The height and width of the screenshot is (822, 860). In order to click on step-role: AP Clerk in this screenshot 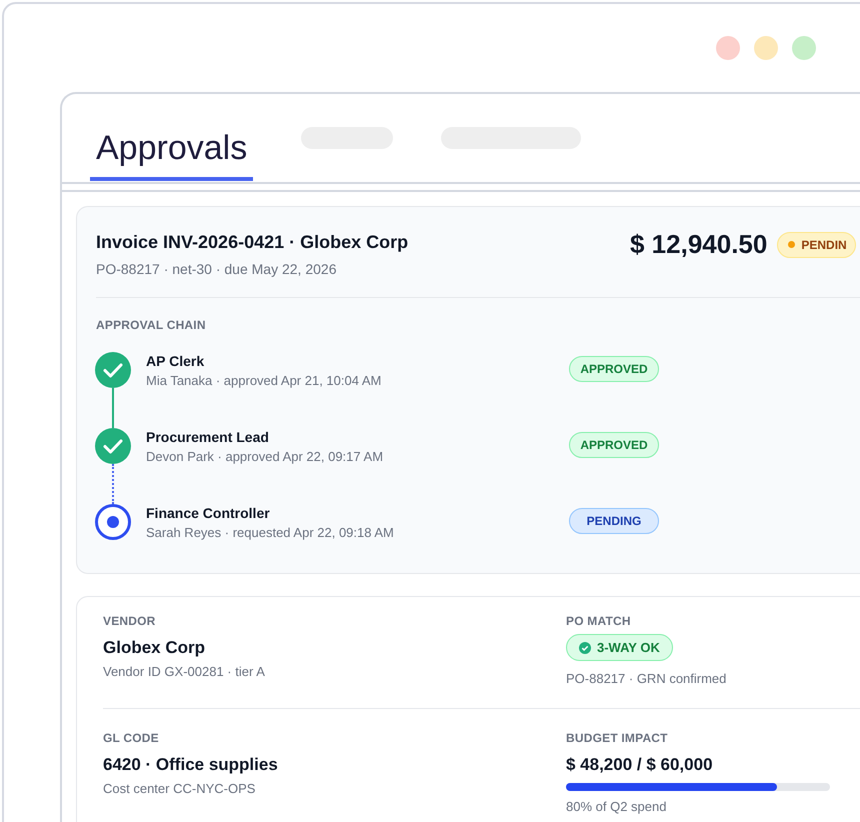, I will do `click(176, 361)`.